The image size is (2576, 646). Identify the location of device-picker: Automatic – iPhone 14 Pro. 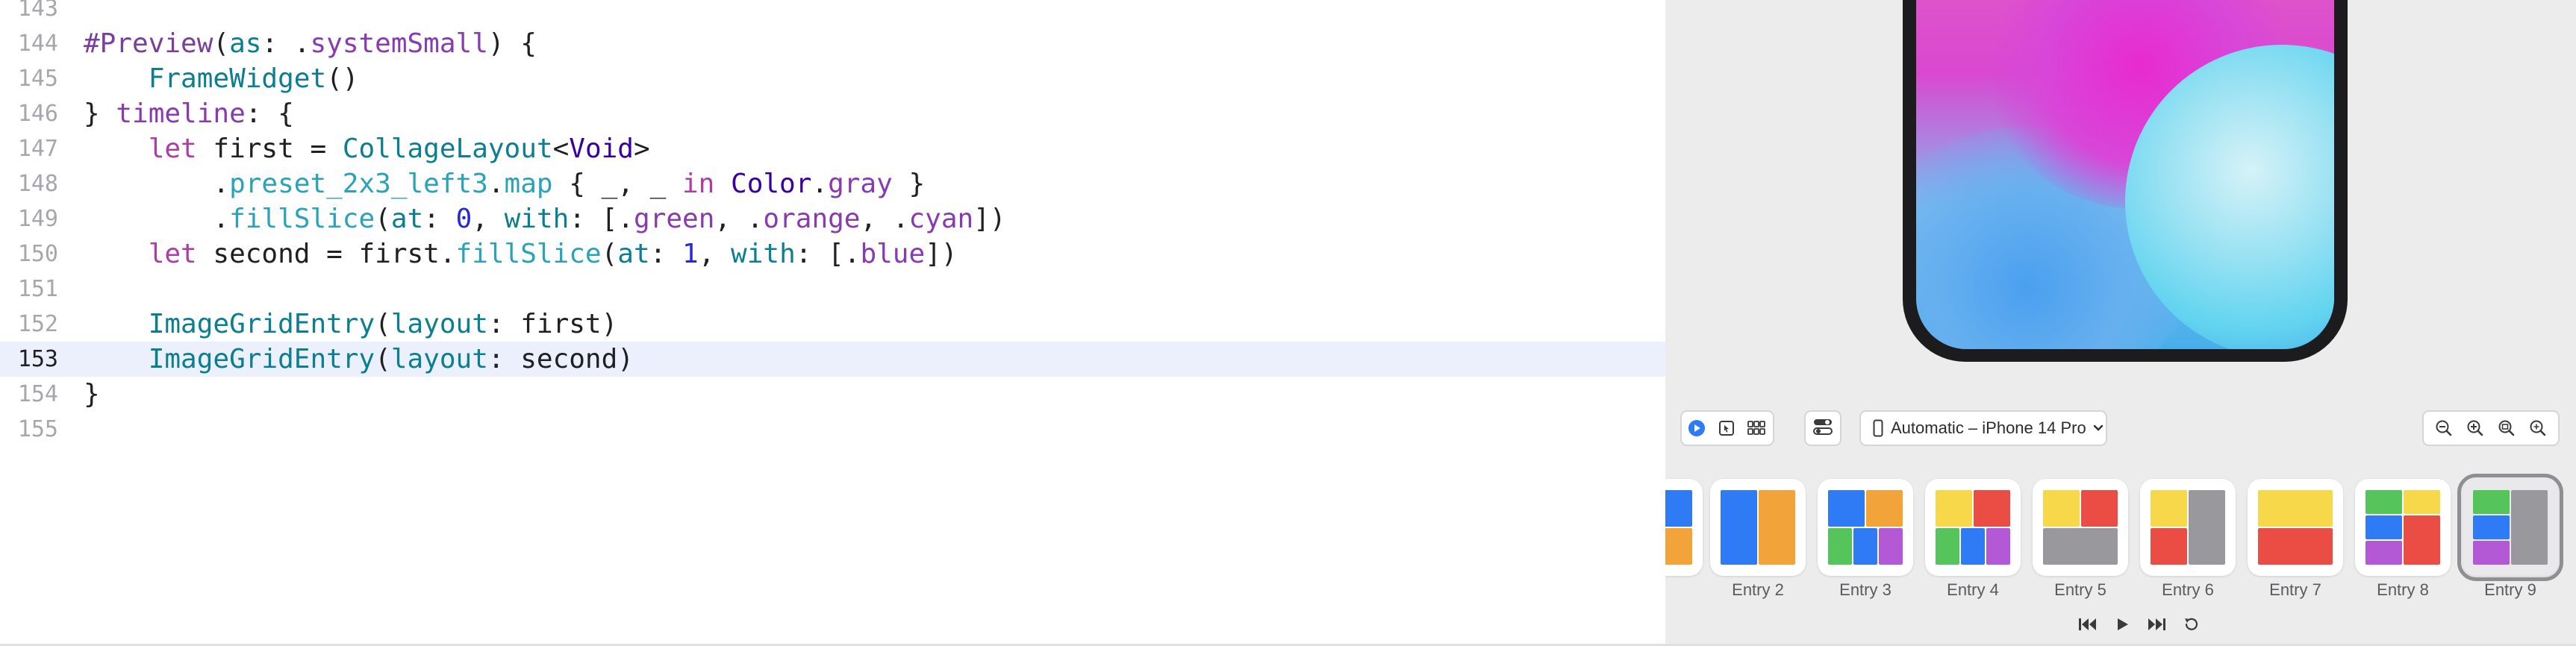
(1983, 428).